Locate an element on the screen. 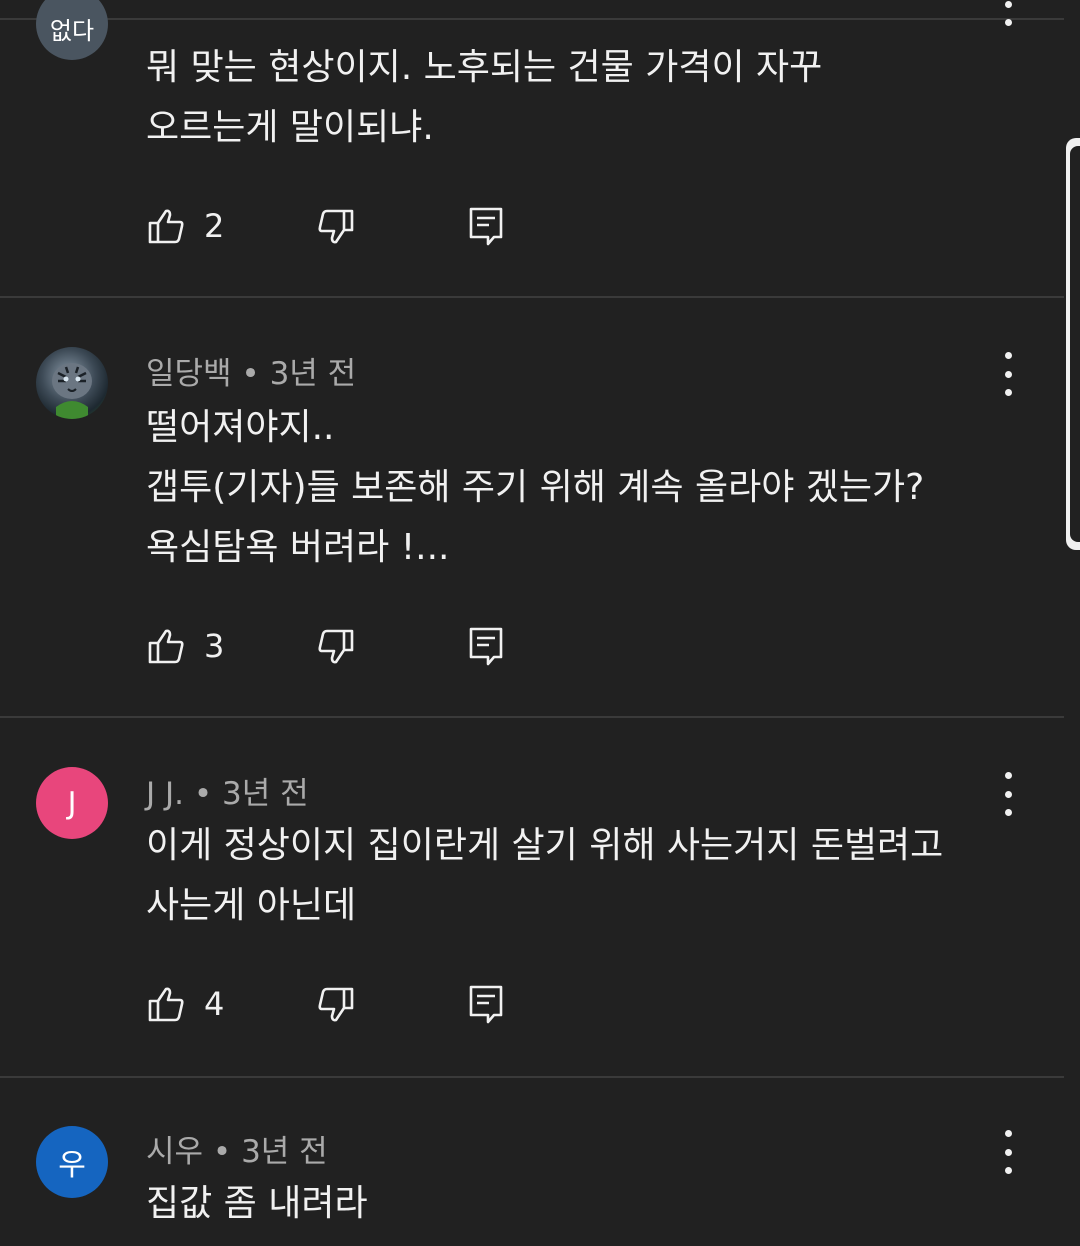 The width and height of the screenshot is (1080, 1246). avatar is located at coordinates (72, 383).